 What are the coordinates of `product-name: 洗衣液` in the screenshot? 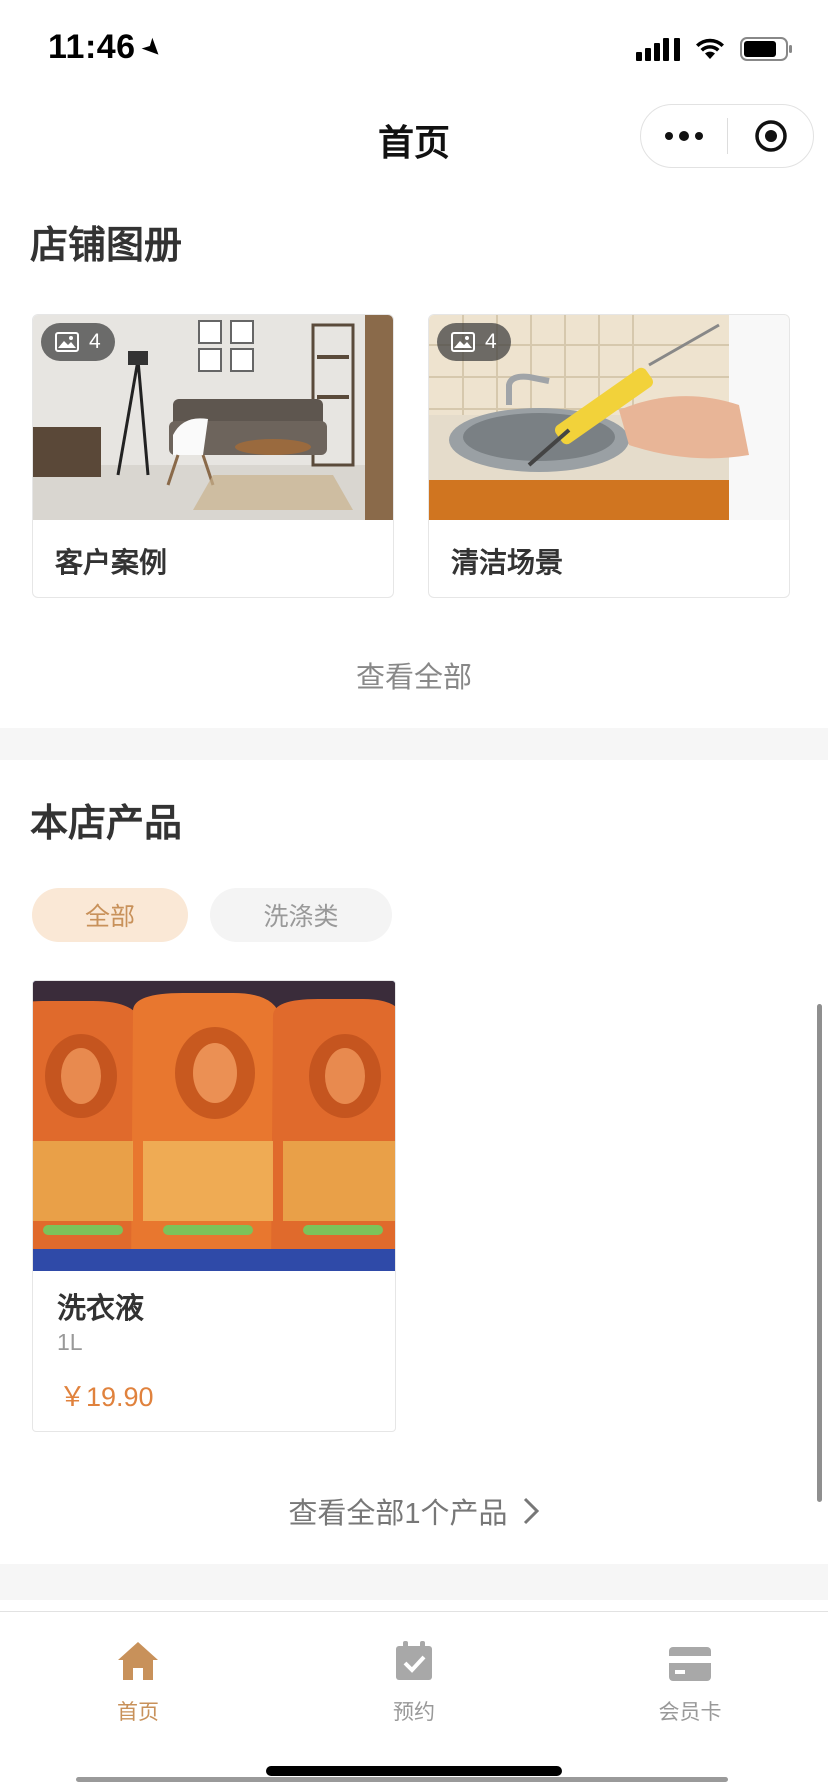 It's located at (101, 1309).